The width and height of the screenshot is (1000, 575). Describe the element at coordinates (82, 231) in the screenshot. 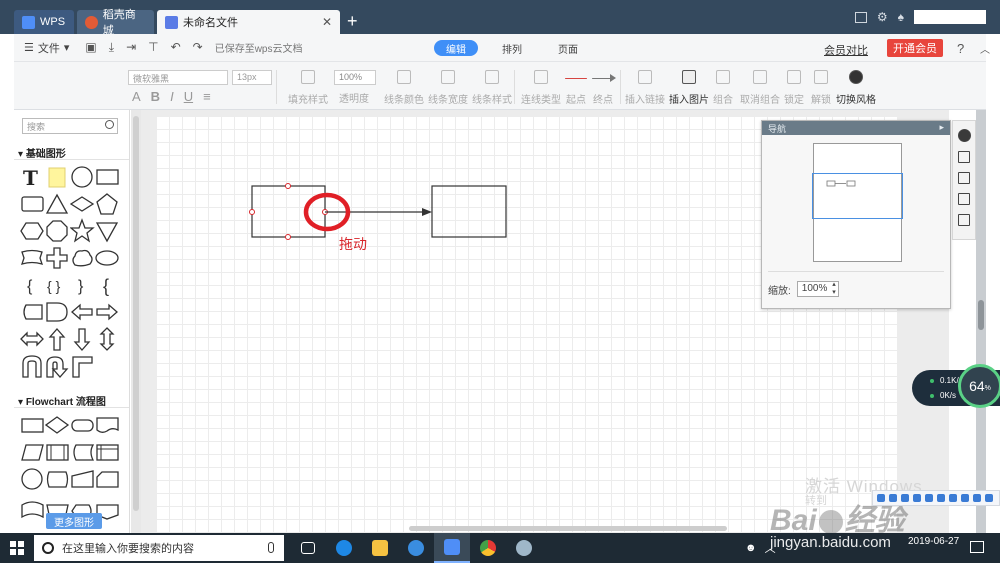

I see `star-shape` at that location.